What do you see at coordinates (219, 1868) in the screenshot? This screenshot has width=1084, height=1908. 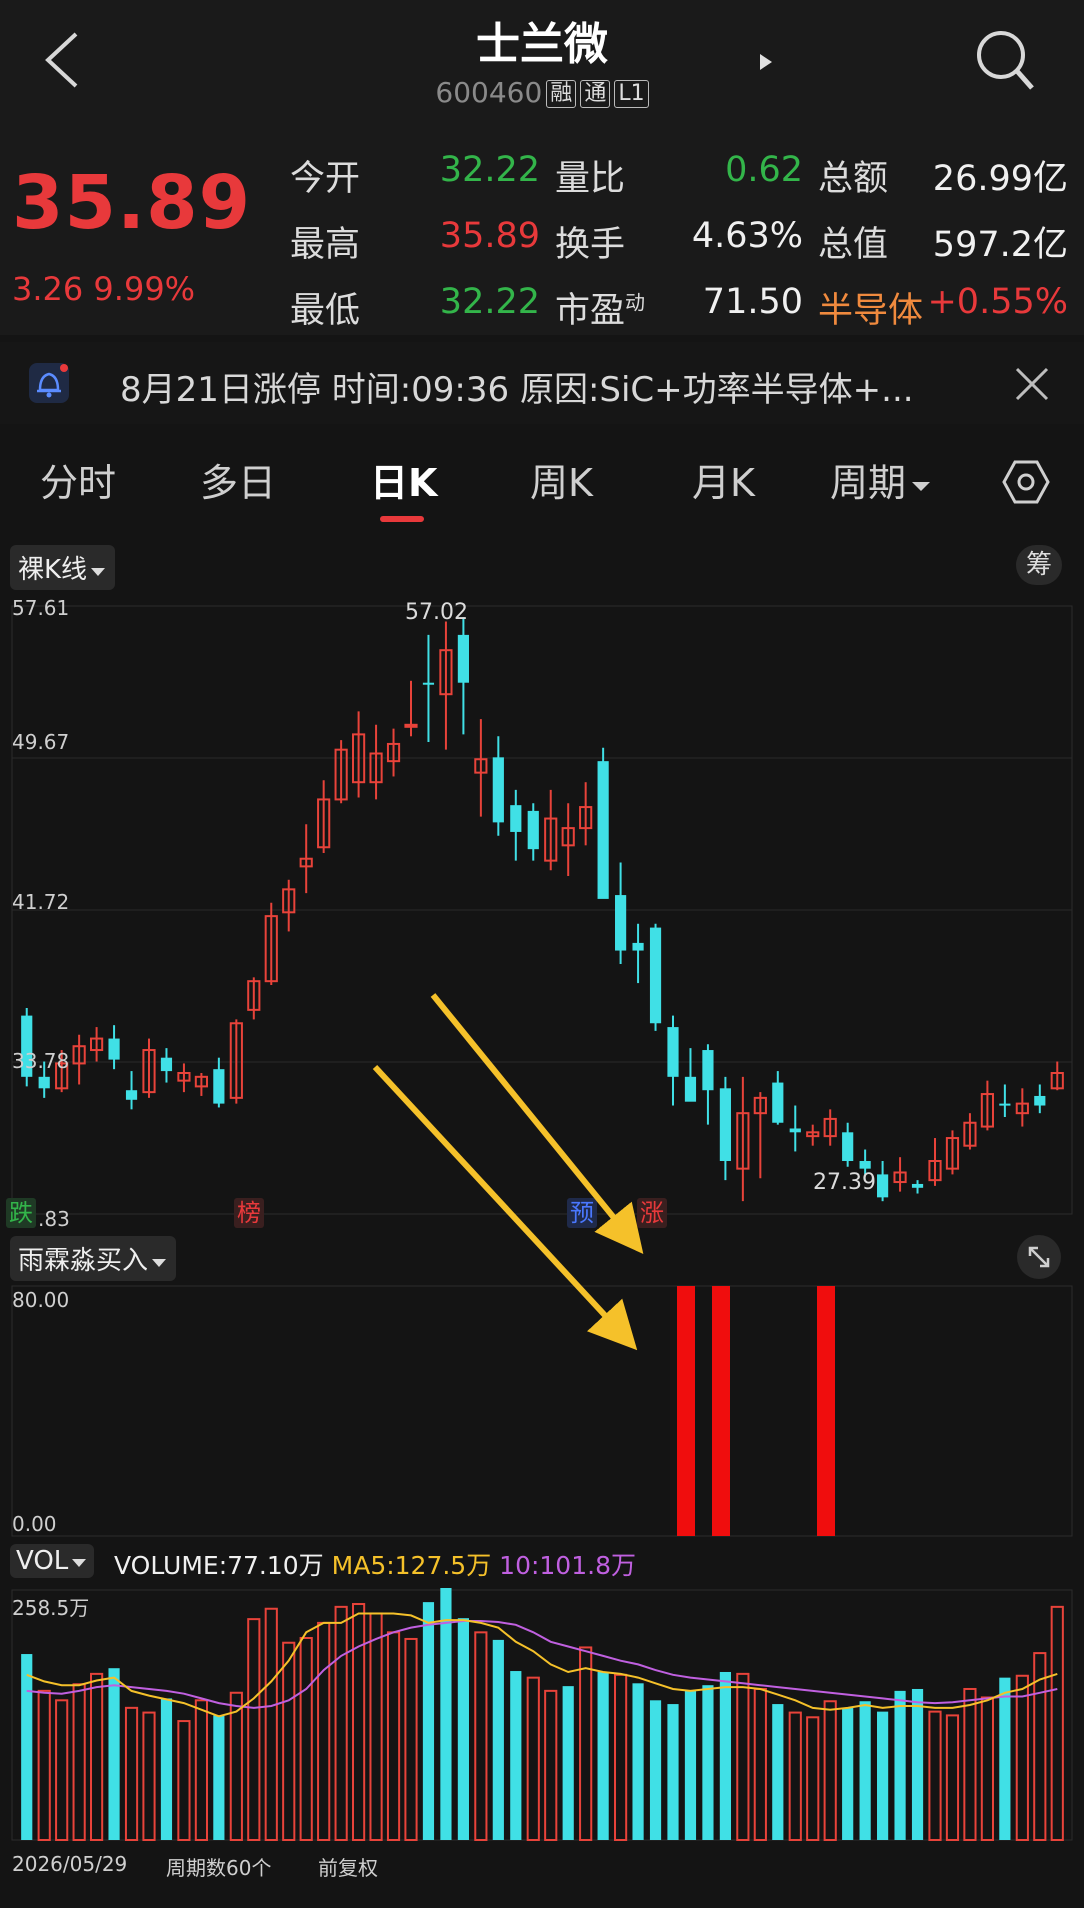 I see `period-count: 周期数60个` at bounding box center [219, 1868].